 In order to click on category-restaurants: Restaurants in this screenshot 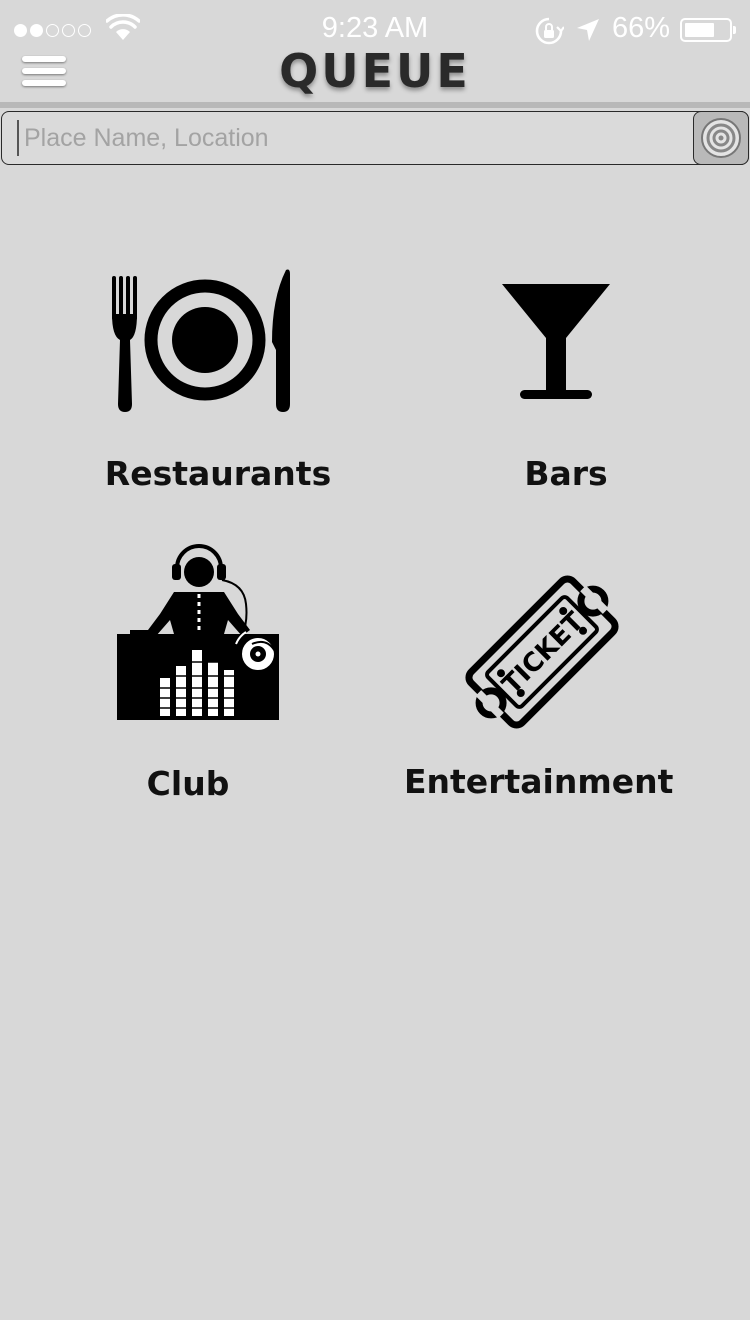, I will do `click(220, 385)`.